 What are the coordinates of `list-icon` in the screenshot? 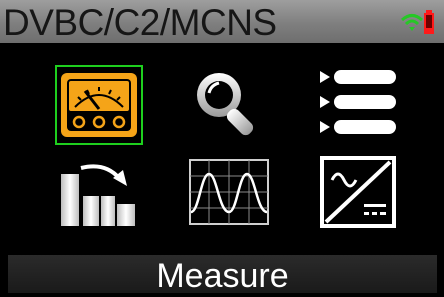 It's located at (358, 102).